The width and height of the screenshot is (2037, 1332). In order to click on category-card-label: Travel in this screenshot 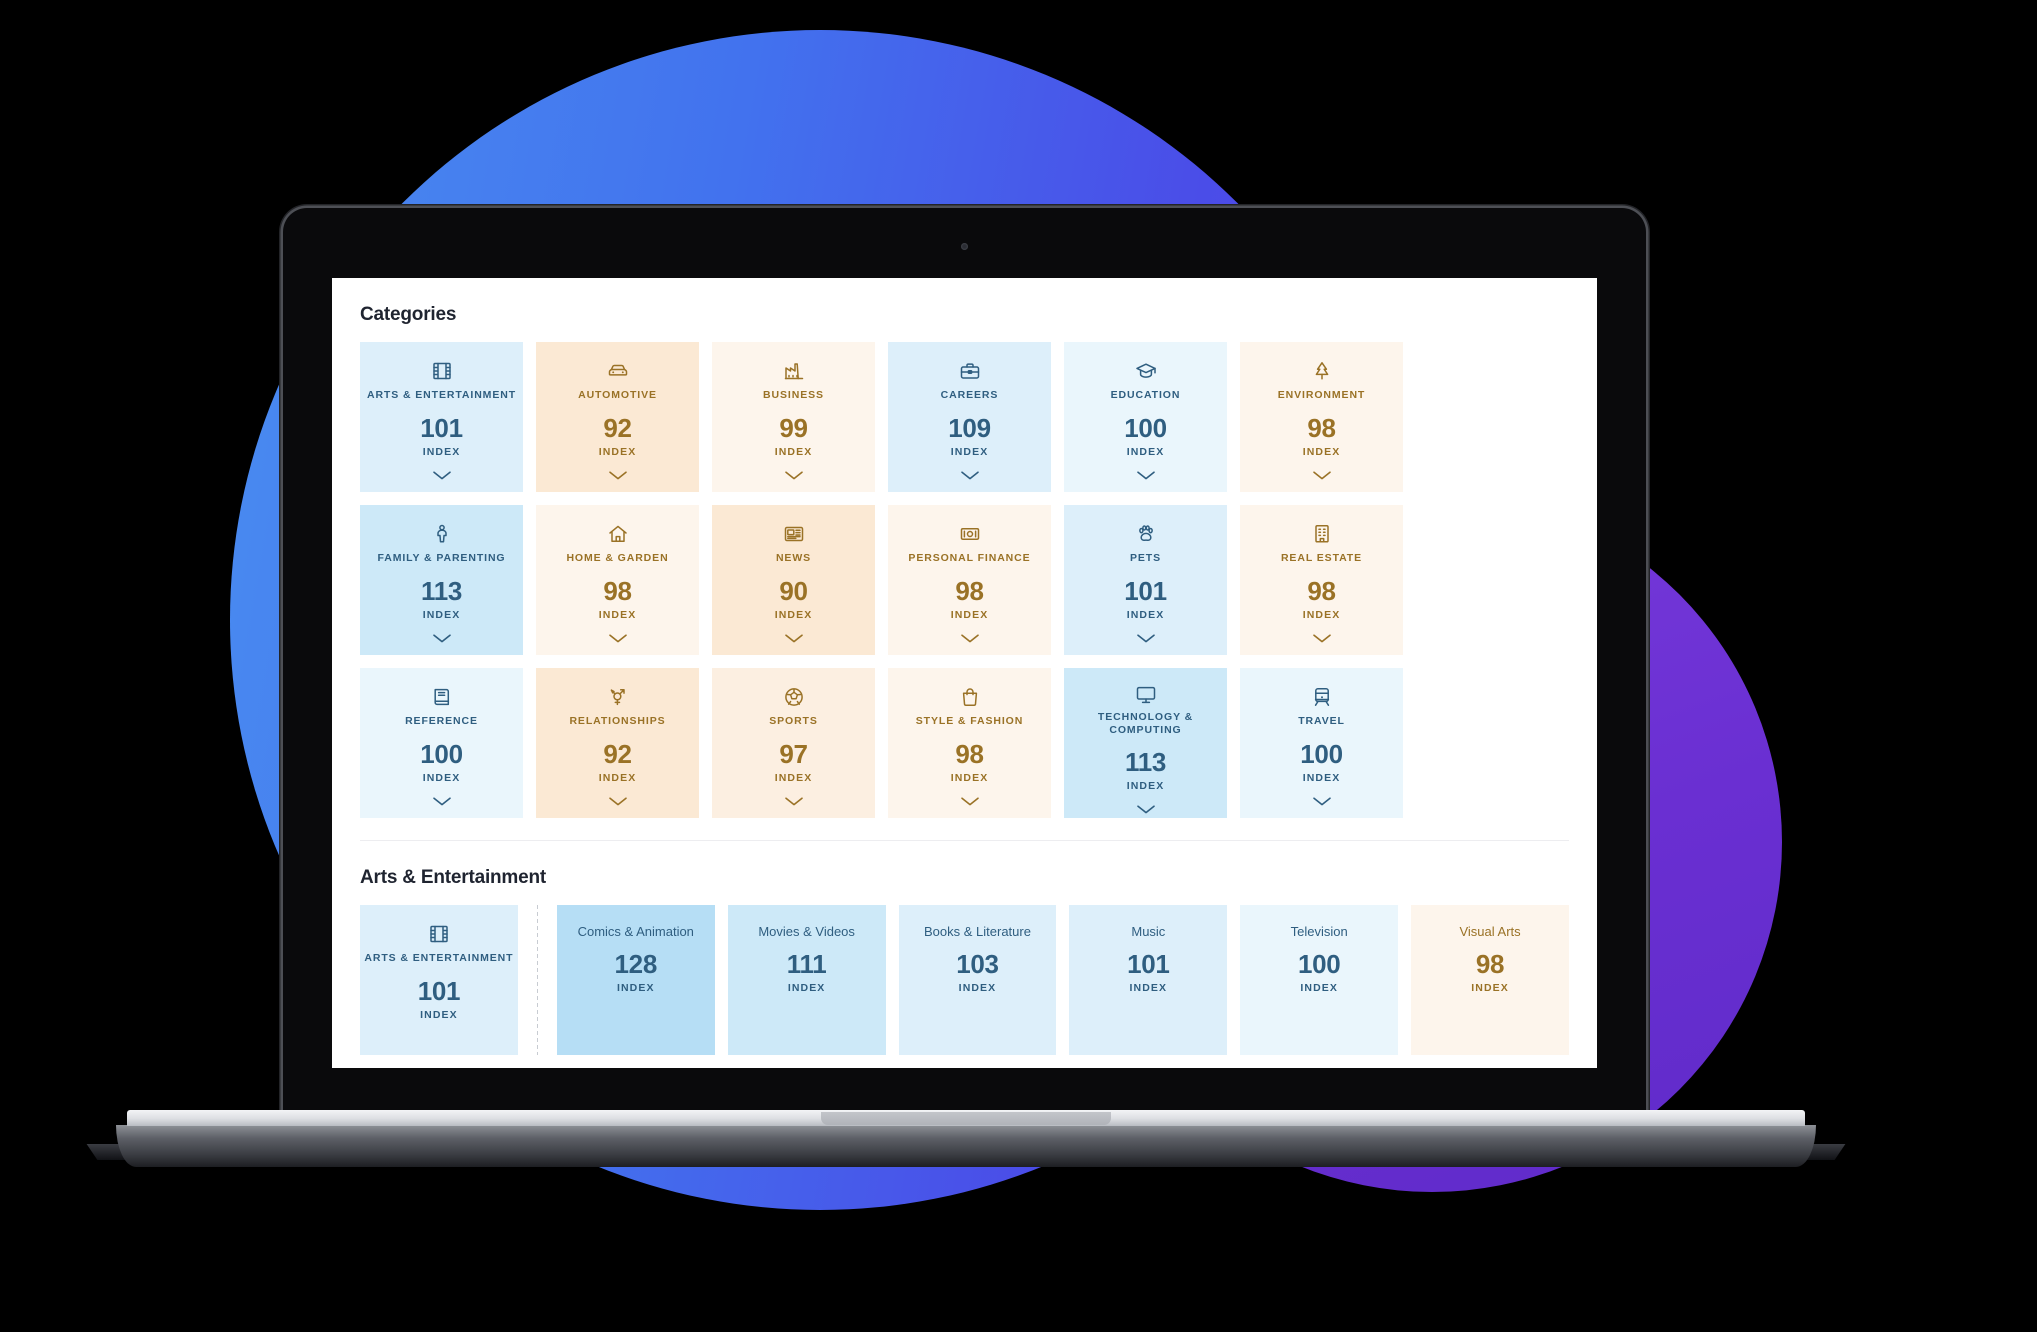, I will do `click(1321, 721)`.